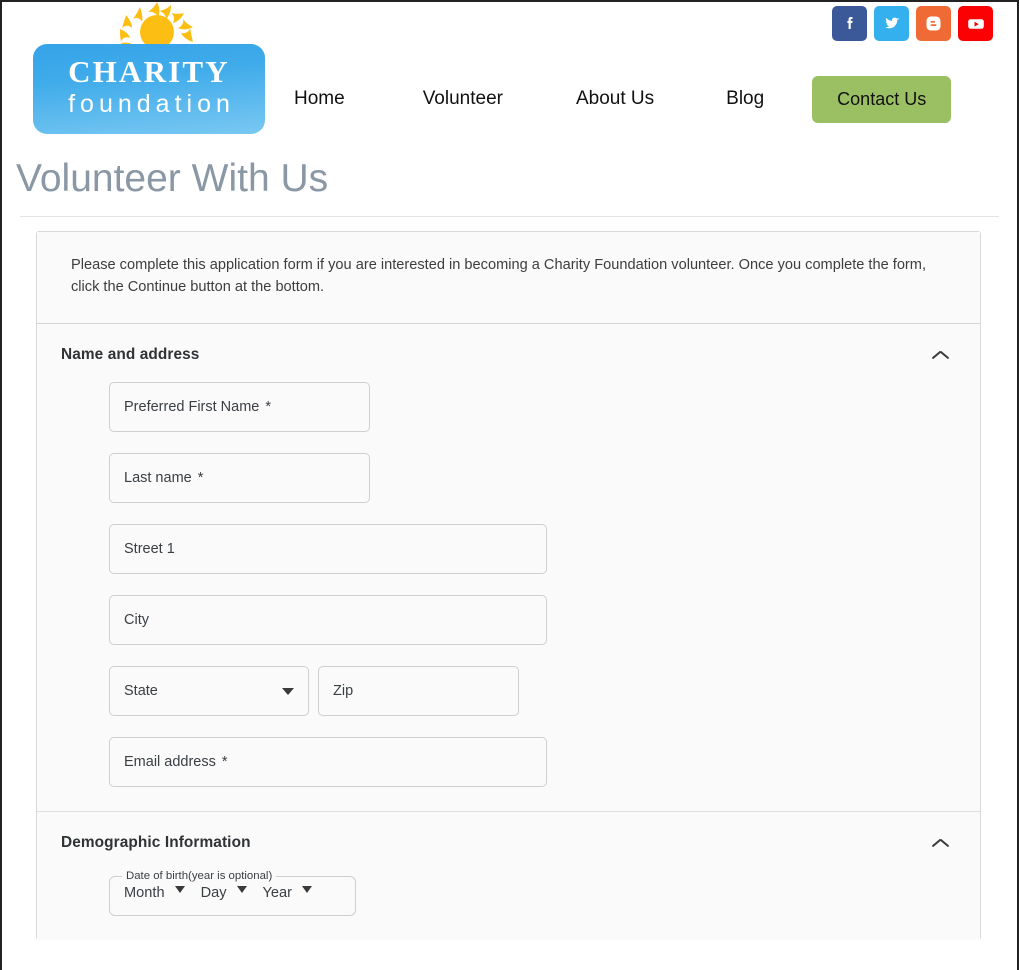  I want to click on date-of-birth-selects: Month Day Year, so click(232, 891).